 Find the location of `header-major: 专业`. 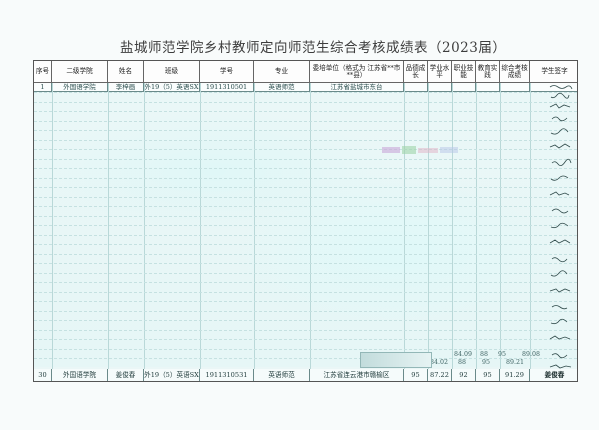

header-major: 专业 is located at coordinates (282, 72).